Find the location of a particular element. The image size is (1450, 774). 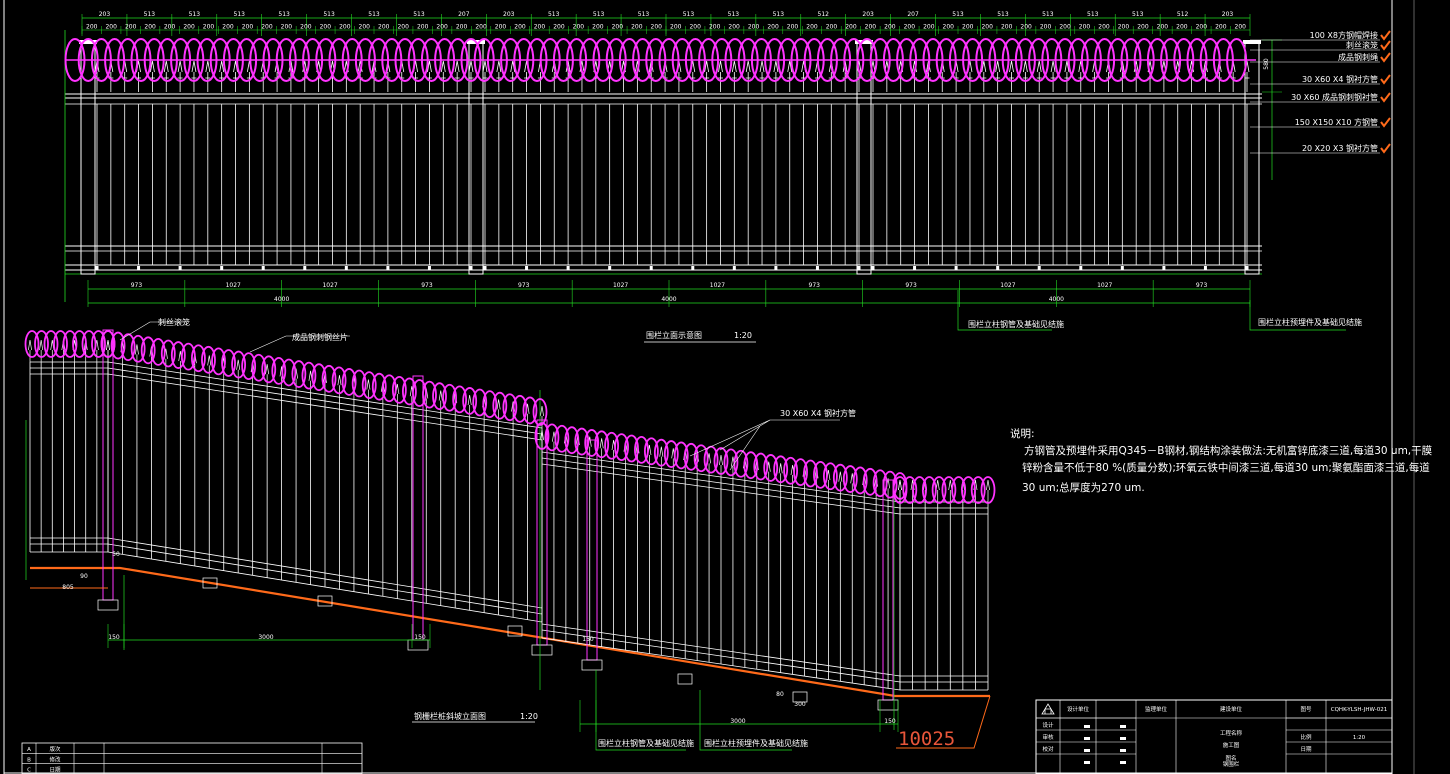

slope-small-dim: 50 is located at coordinates (116, 554).